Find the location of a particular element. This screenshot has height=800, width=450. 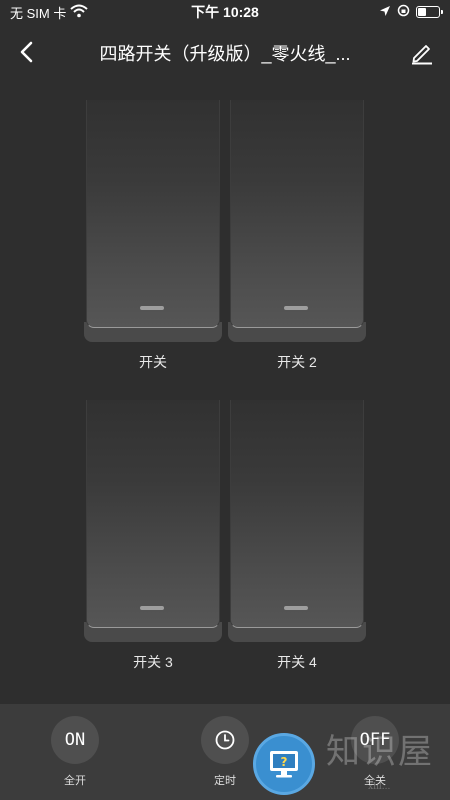

all-on-button: ON 全开 is located at coordinates (75, 752).